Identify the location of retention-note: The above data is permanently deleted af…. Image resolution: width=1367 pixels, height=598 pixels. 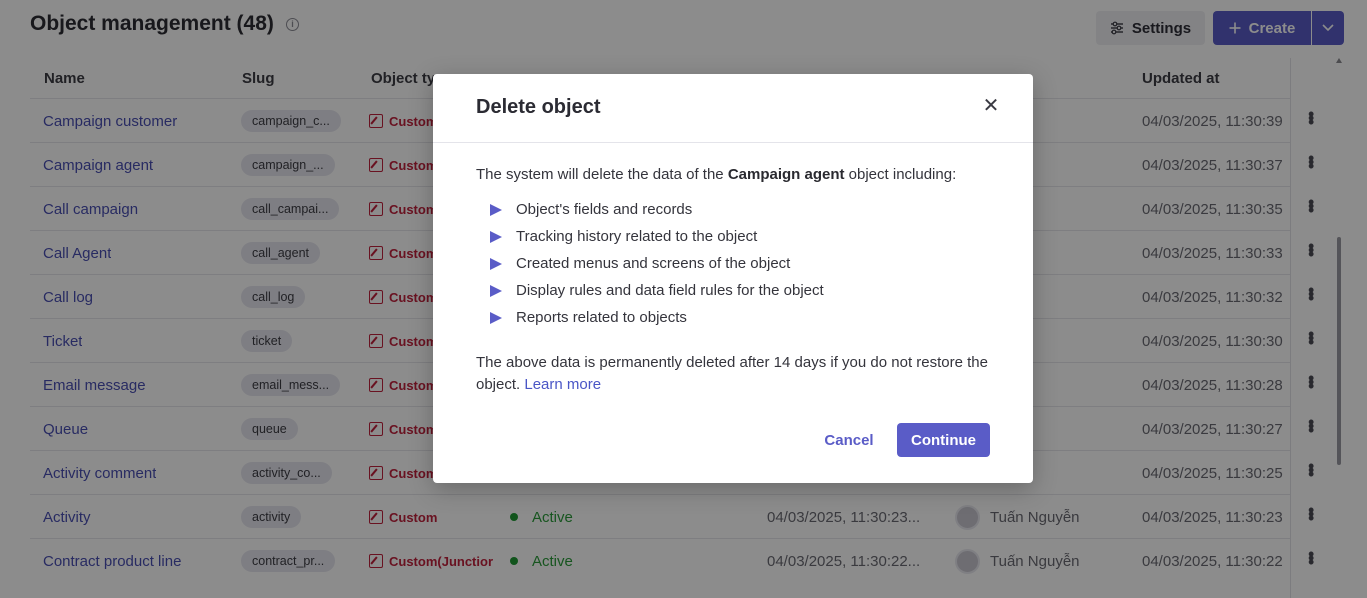
(736, 374).